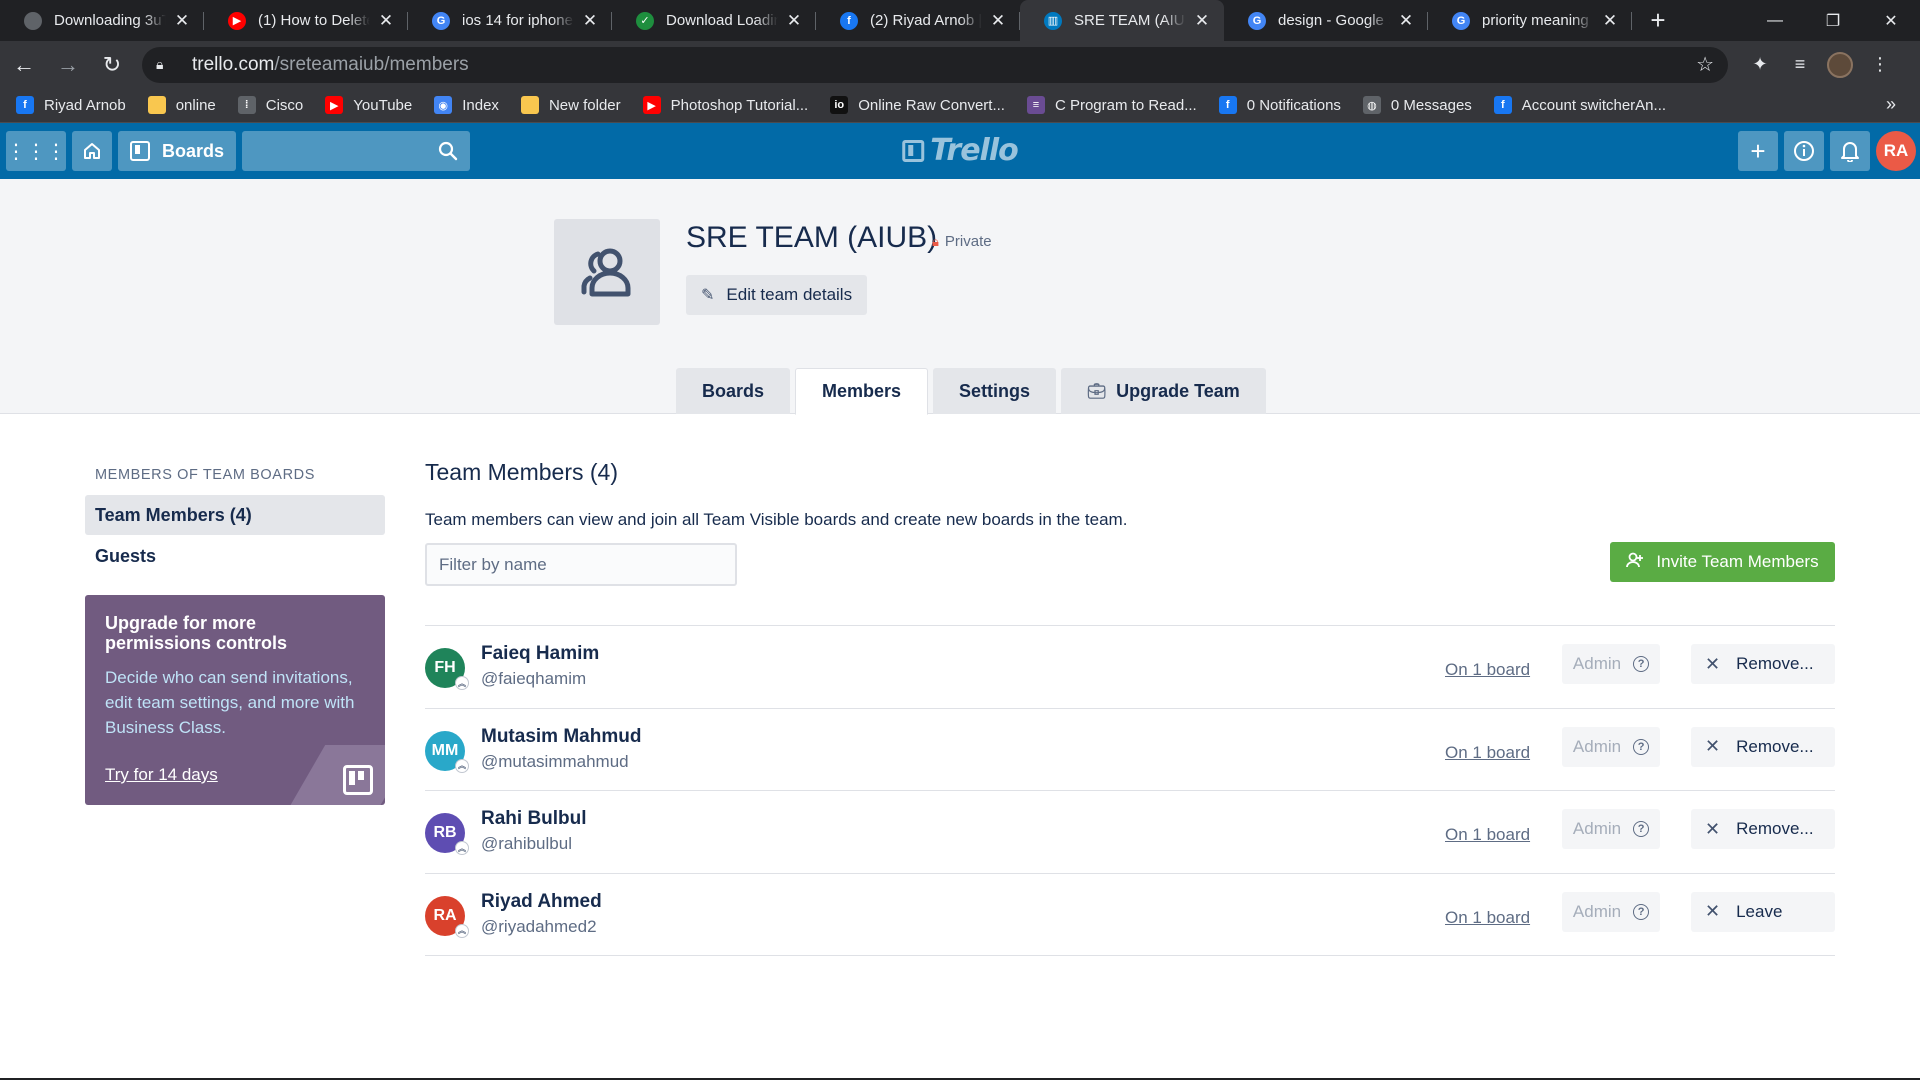 Image resolution: width=1920 pixels, height=1080 pixels. I want to click on browser-tab: f (2) Riyad Arnob | Facebook ✕, so click(918, 20).